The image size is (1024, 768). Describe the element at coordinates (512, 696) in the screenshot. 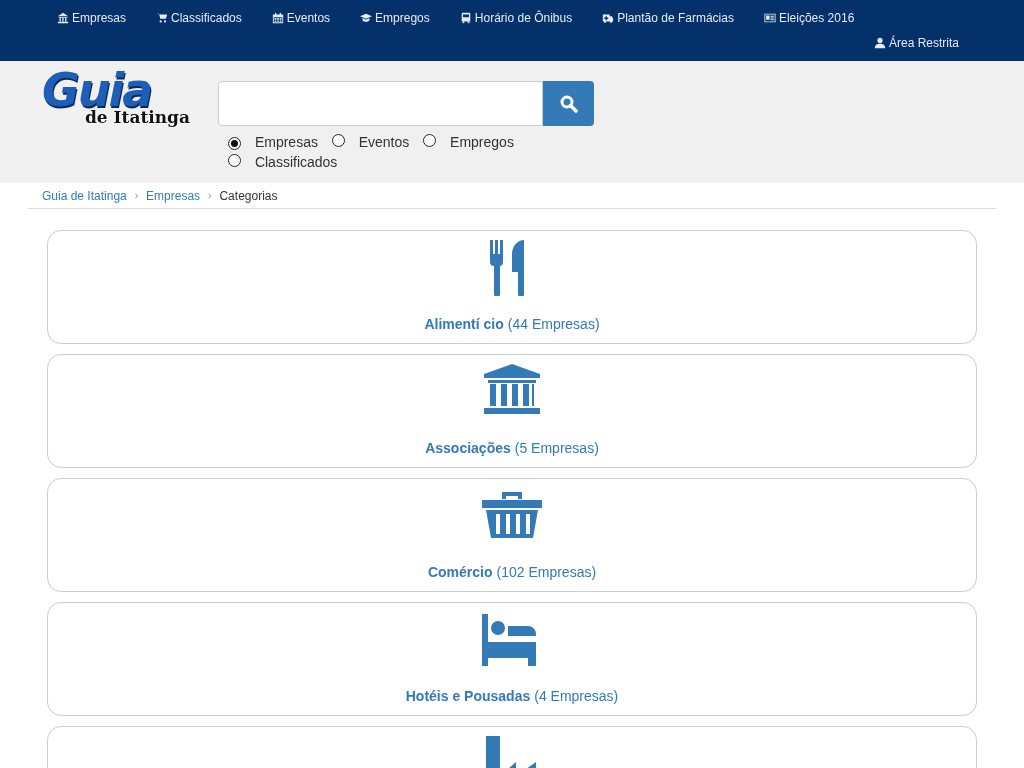

I see `category-label: Hotéis e Pousadas (4 Empresas)` at that location.